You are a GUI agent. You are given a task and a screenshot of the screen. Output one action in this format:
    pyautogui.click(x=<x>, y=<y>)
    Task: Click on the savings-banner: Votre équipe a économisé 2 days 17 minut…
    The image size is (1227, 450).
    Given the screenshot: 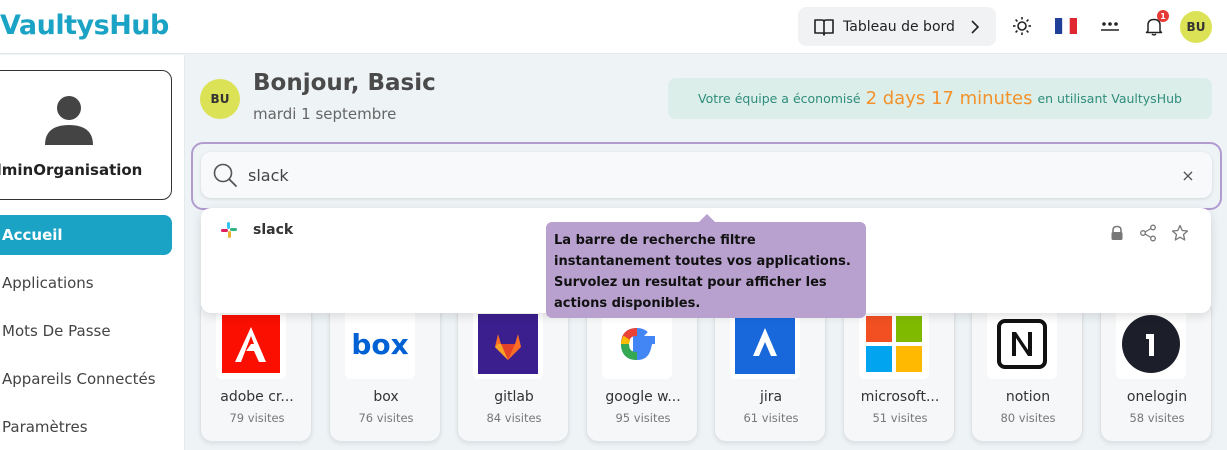 What is the action you would take?
    pyautogui.click(x=940, y=98)
    